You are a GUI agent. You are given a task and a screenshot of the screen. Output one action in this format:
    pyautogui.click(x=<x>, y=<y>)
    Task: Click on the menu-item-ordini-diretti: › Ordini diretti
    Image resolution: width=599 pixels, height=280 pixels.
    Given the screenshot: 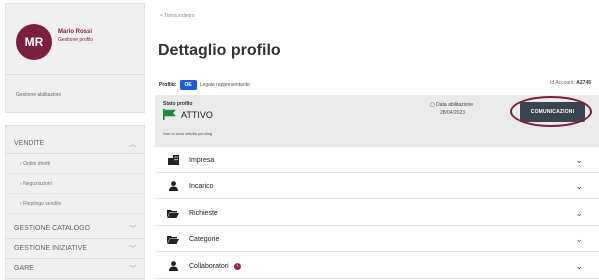 What is the action you would take?
    pyautogui.click(x=75, y=164)
    